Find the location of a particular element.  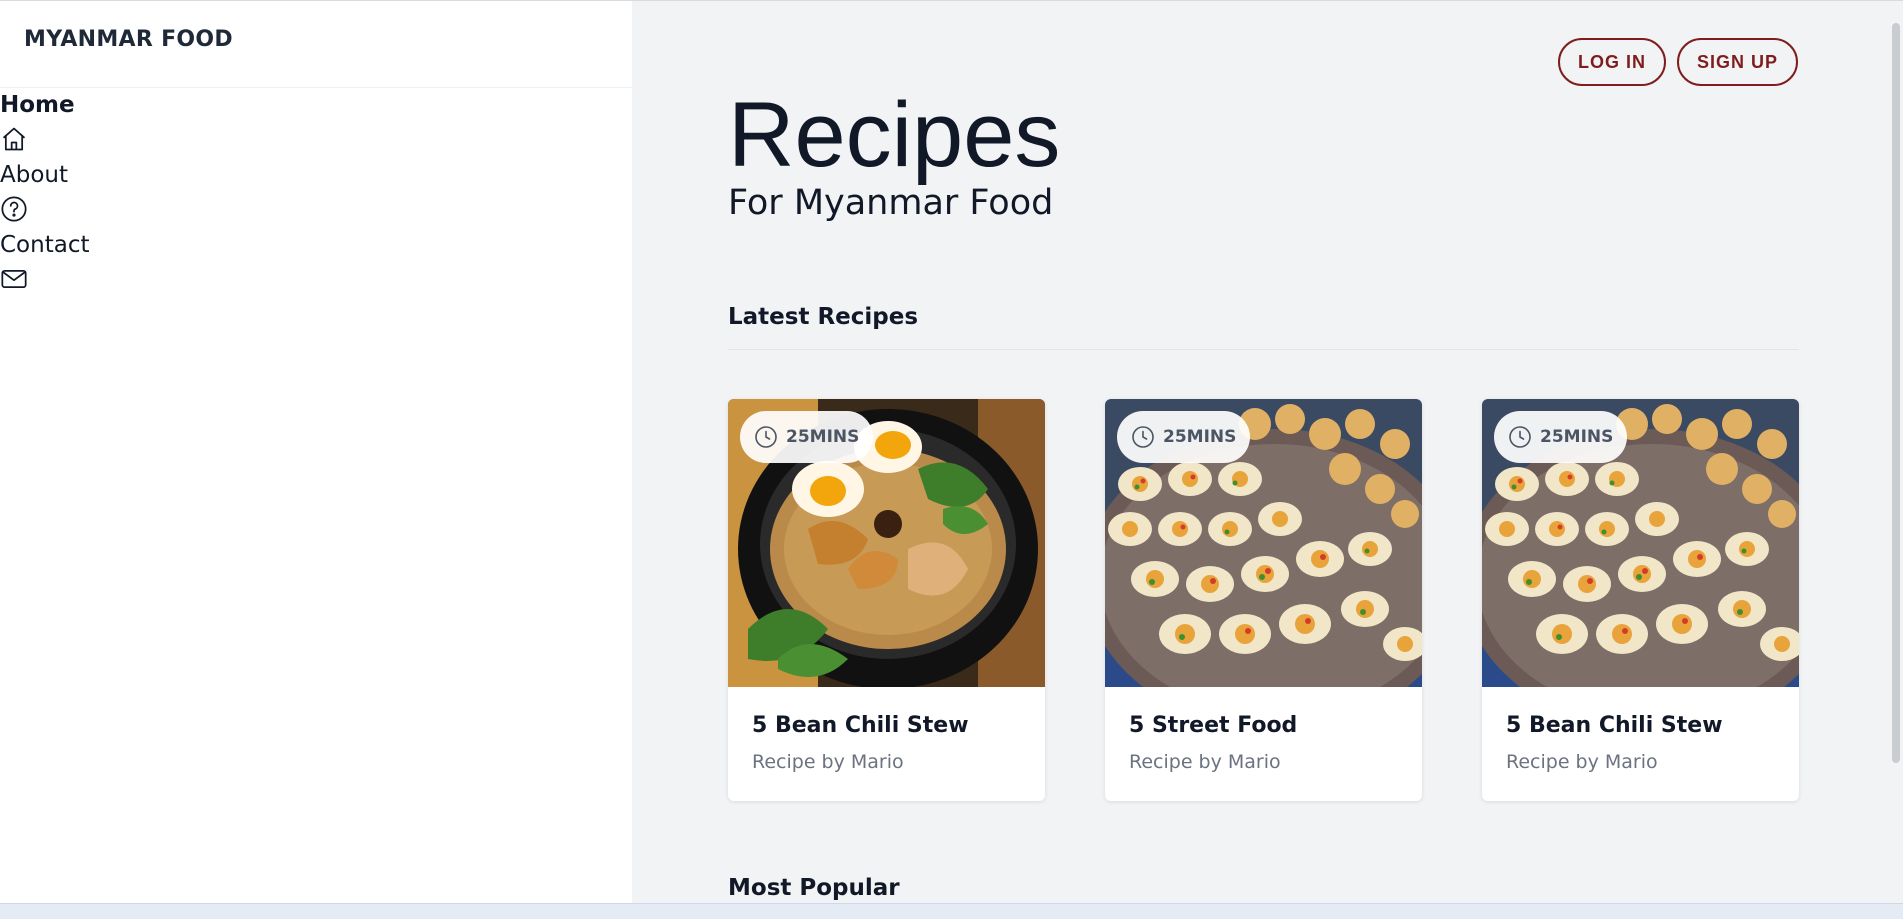

sidebar-item-home: Home is located at coordinates (44, 124).